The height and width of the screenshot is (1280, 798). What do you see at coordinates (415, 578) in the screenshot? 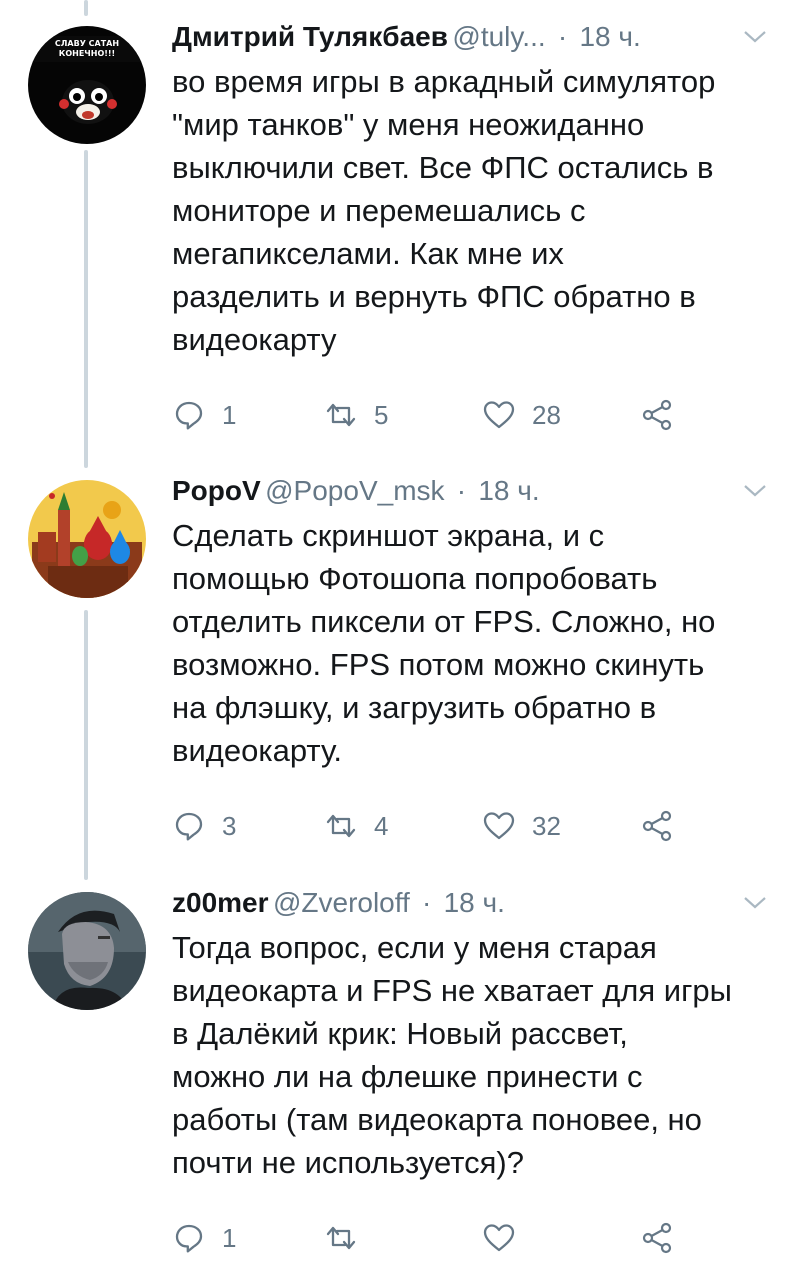
I see `text-line: помощью Фотошопа попробовать` at bounding box center [415, 578].